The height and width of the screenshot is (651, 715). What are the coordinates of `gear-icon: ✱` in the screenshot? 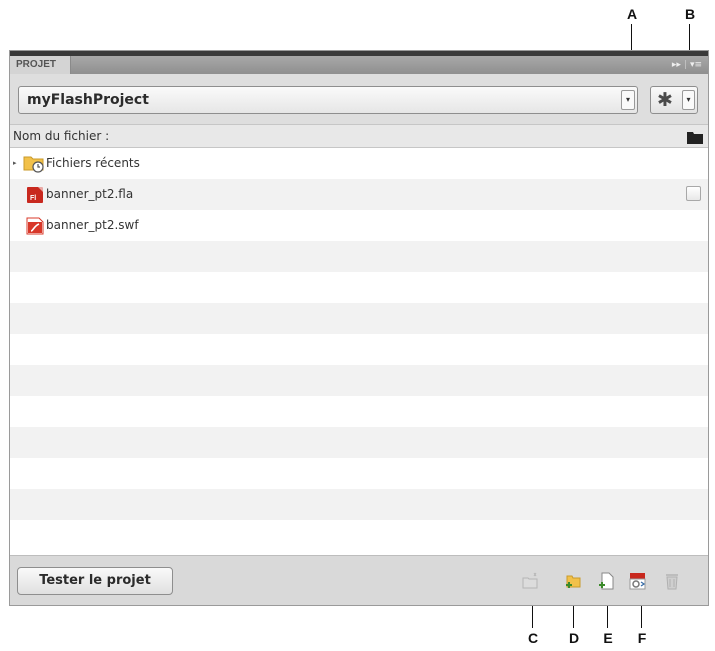 It's located at (665, 100).